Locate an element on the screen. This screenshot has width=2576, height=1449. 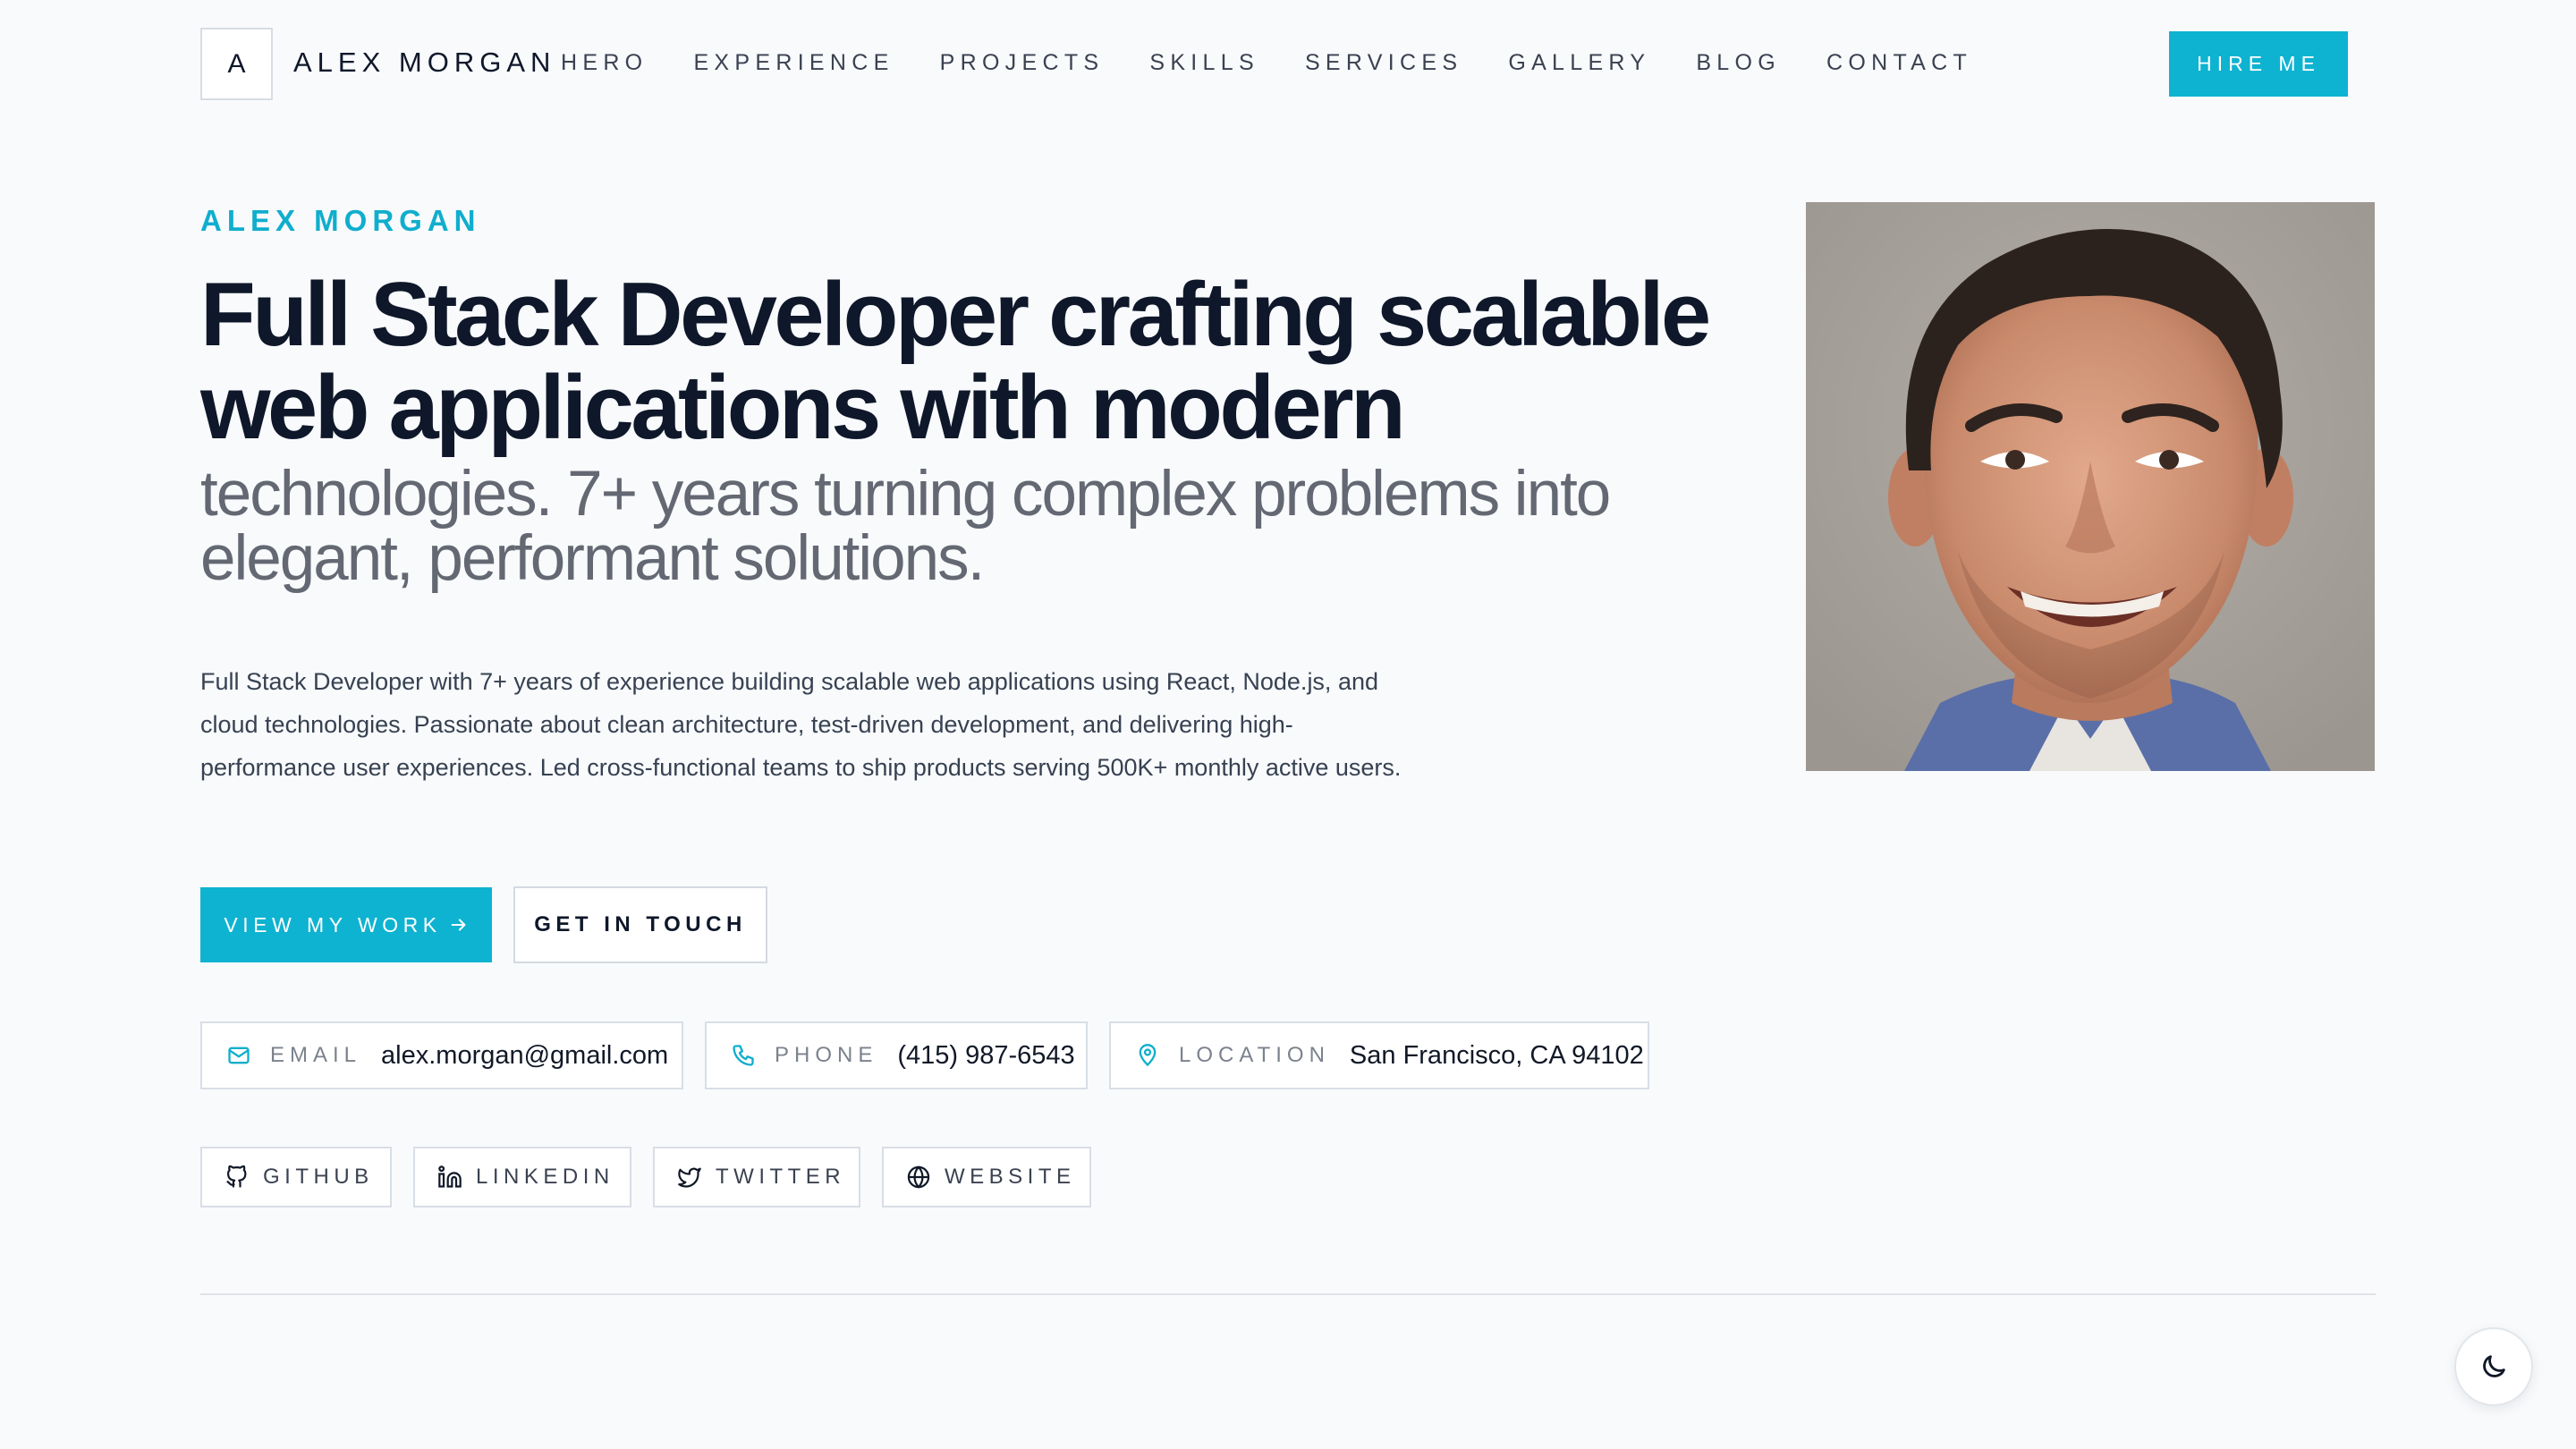
get-in-touch-button: GET IN TOUCH is located at coordinates (640, 924).